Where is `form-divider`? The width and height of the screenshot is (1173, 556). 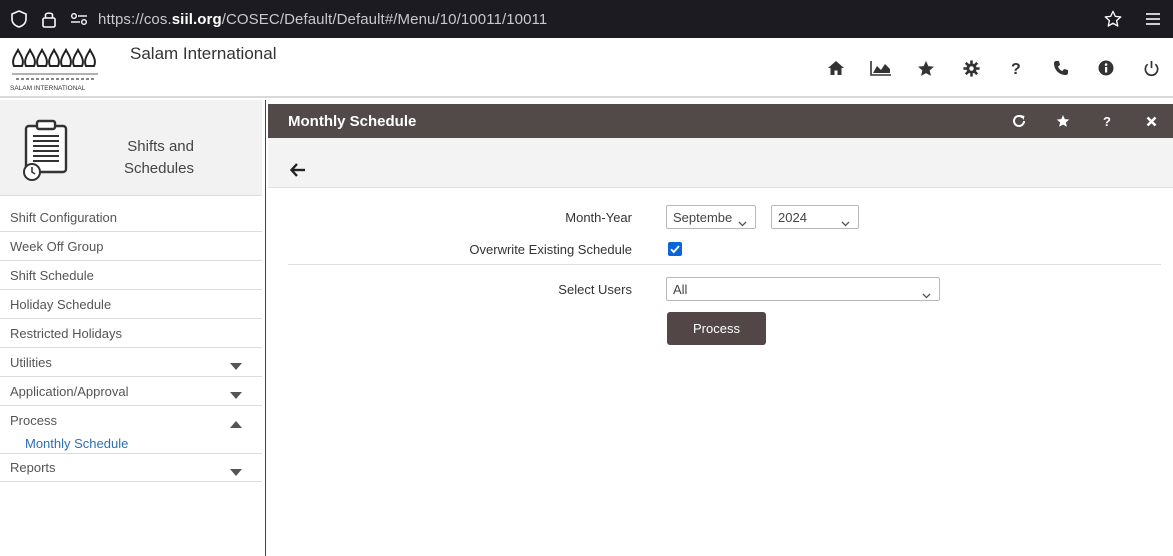 form-divider is located at coordinates (724, 264).